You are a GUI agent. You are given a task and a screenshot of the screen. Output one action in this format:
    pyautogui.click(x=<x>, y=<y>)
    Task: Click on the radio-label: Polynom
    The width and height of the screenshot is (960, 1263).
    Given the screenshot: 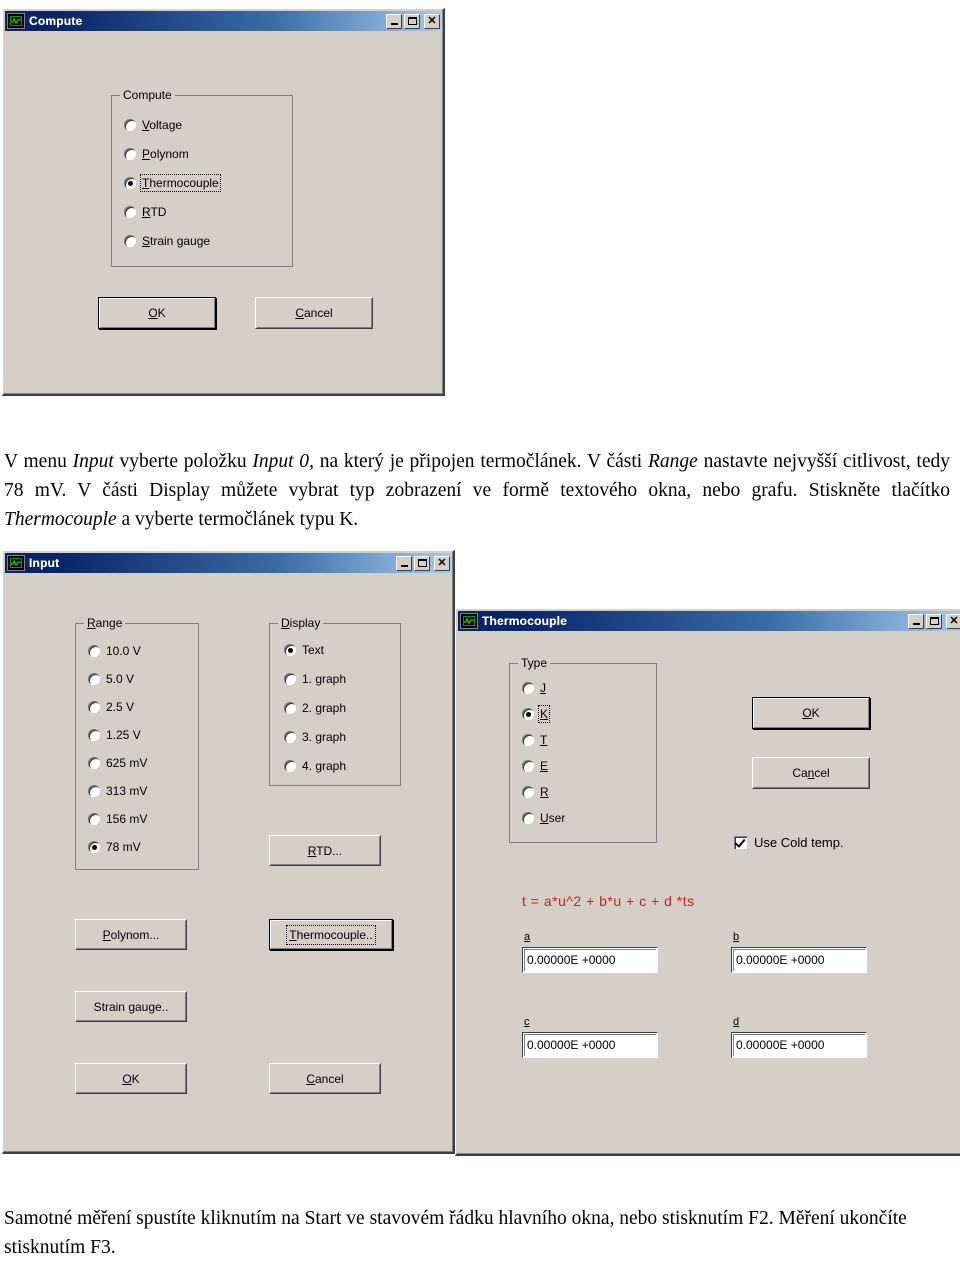 What is the action you would take?
    pyautogui.click(x=165, y=154)
    